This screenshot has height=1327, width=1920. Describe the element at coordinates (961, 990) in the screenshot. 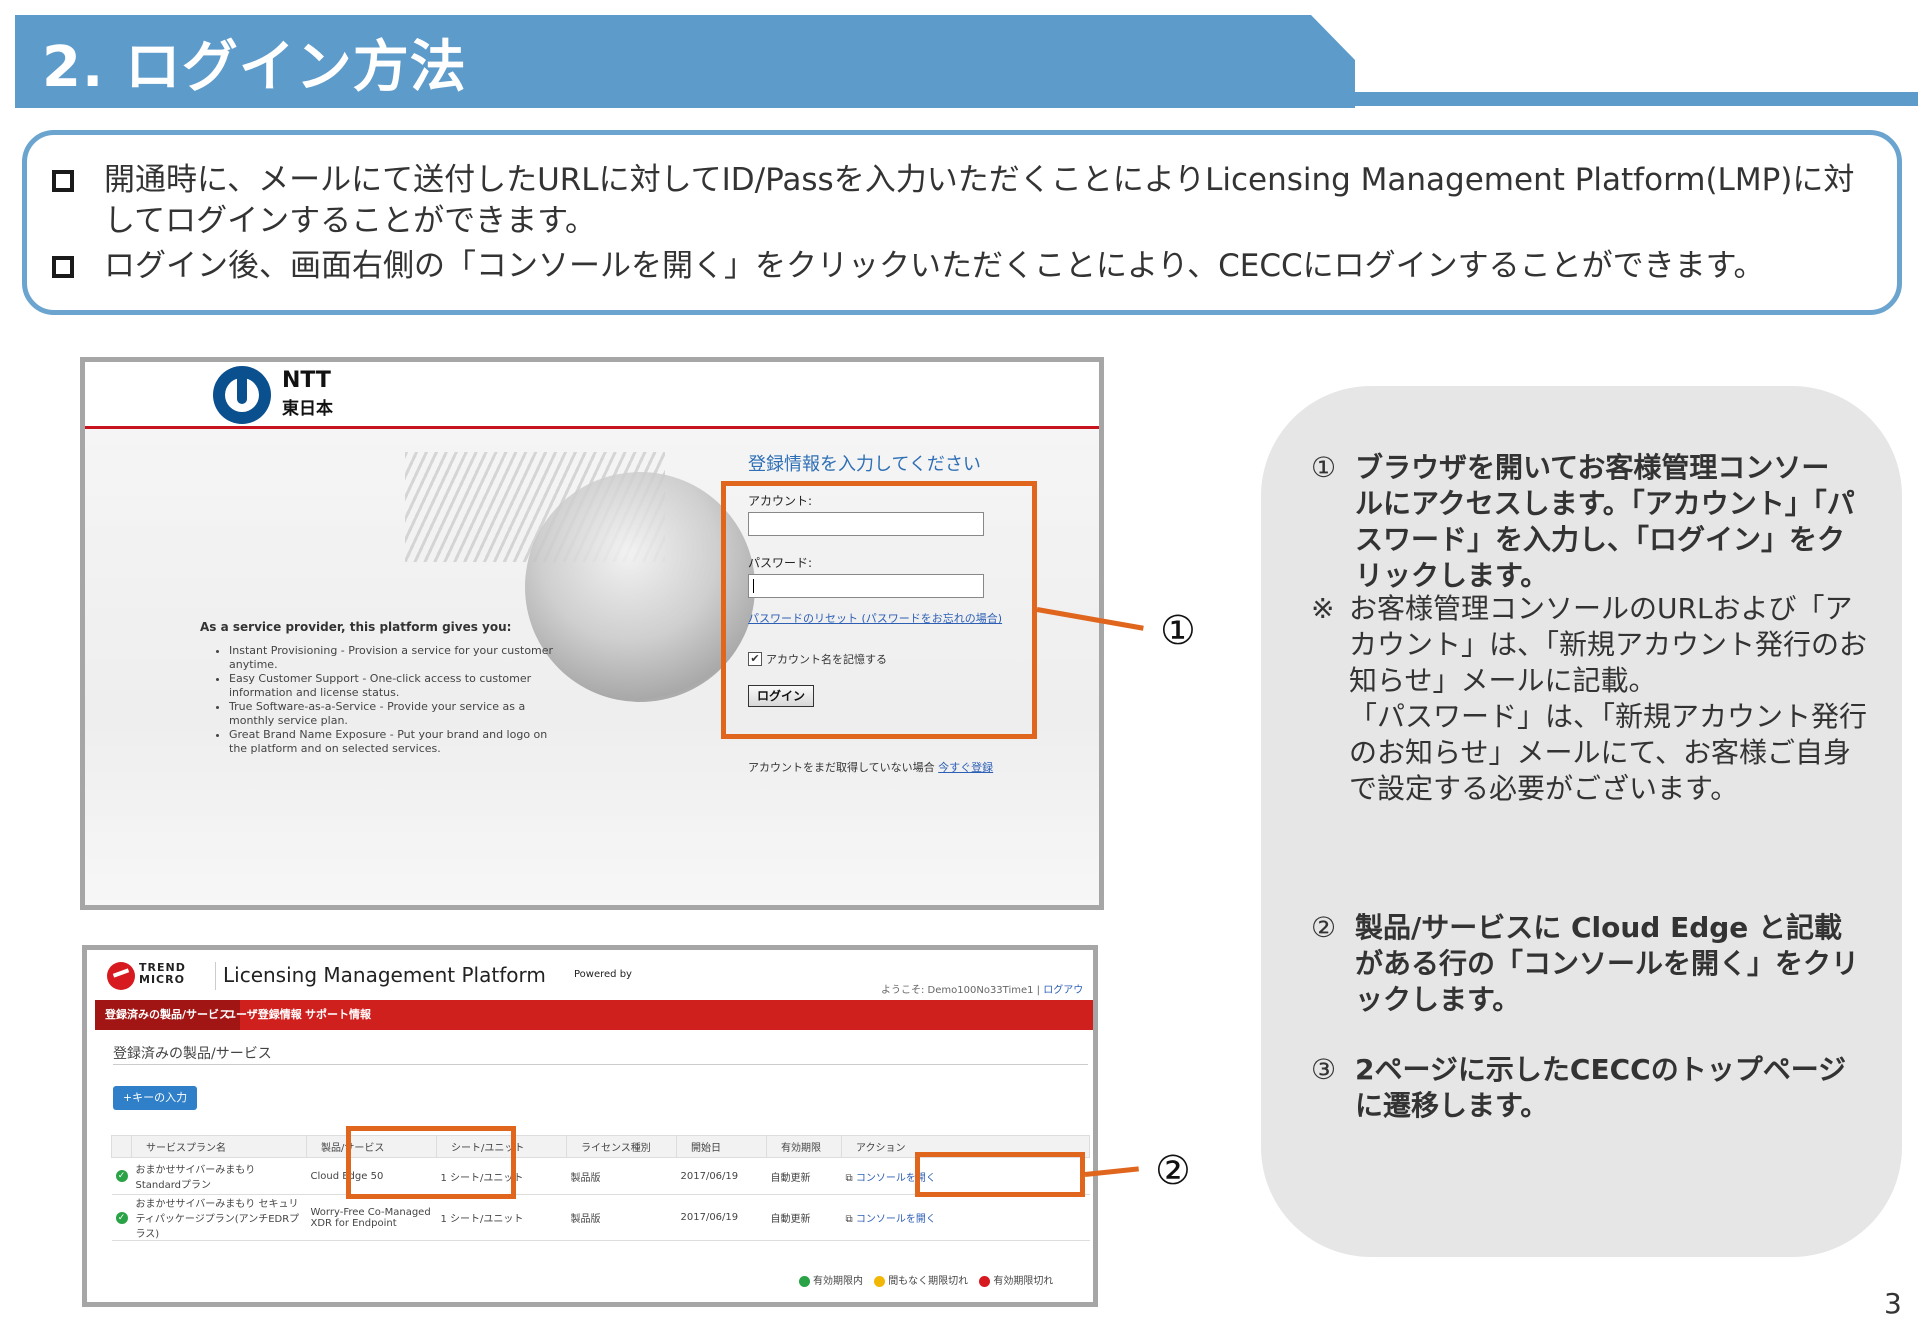

I see `welcome-text: ようこそ: Demo100No33Time1 |` at that location.